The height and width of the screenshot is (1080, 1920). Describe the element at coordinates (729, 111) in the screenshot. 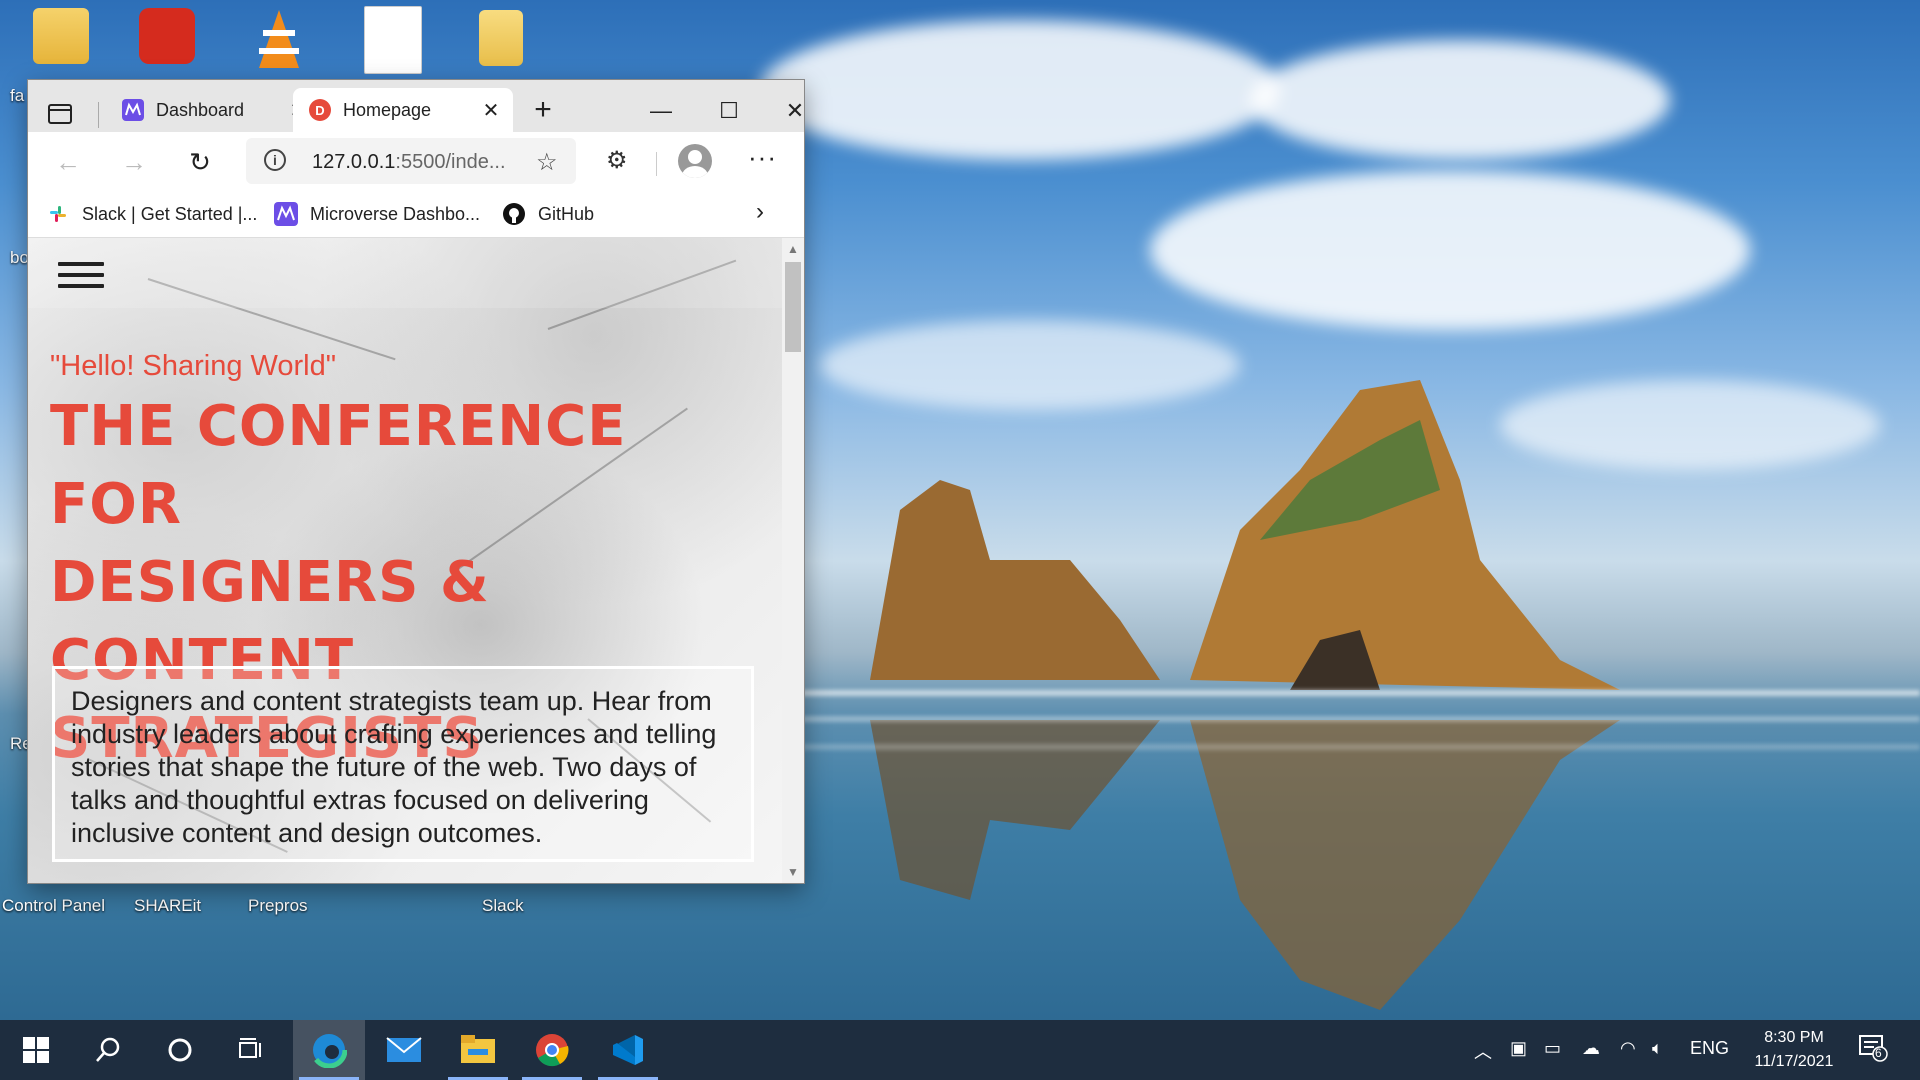

I see `maximize-button: ☐` at that location.